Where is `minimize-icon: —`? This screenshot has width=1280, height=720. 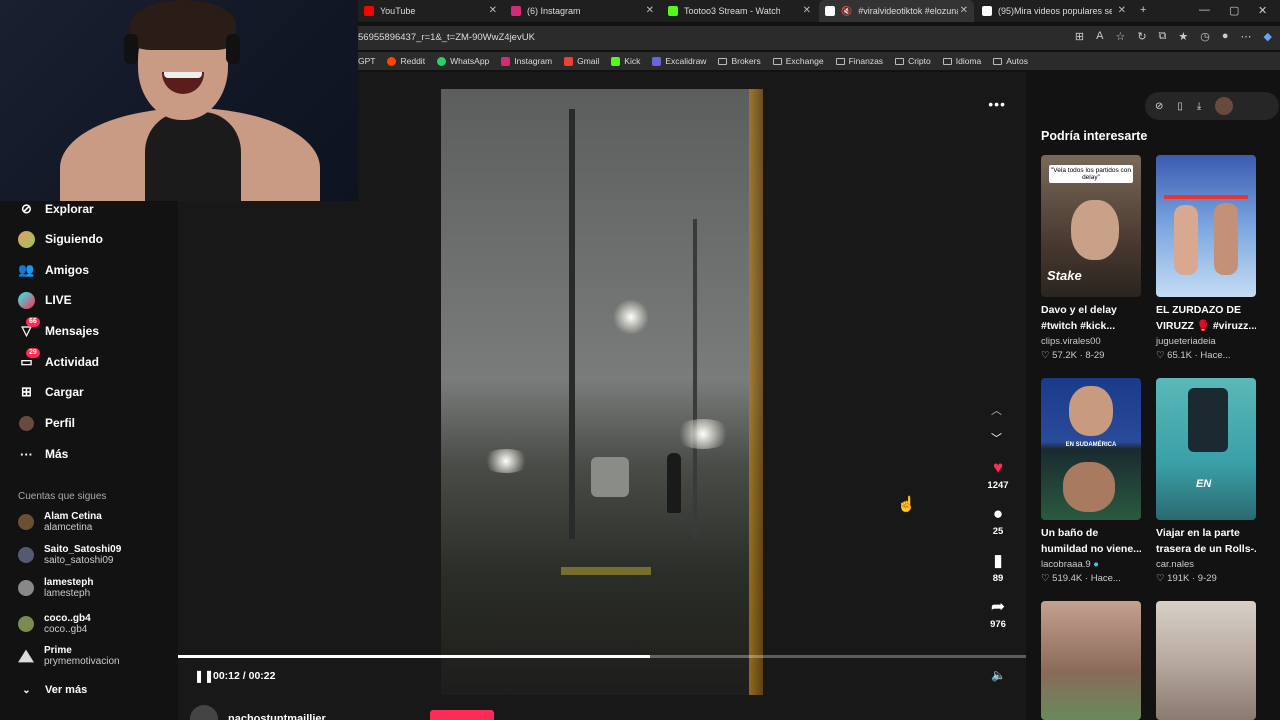
minimize-icon: — is located at coordinates (1204, 10).